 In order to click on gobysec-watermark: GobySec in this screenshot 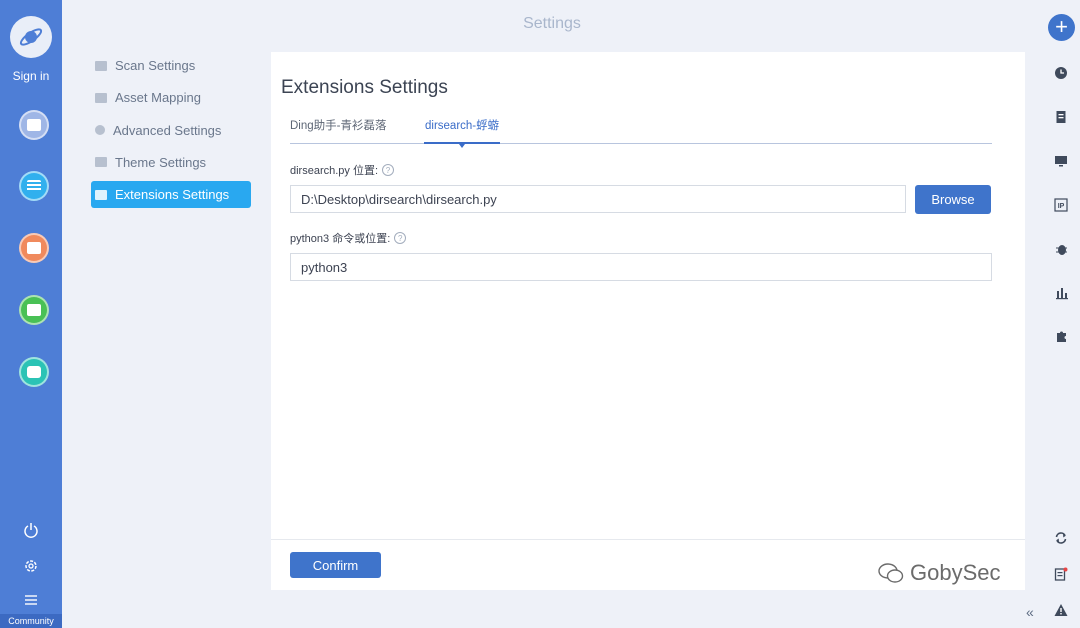, I will do `click(939, 573)`.